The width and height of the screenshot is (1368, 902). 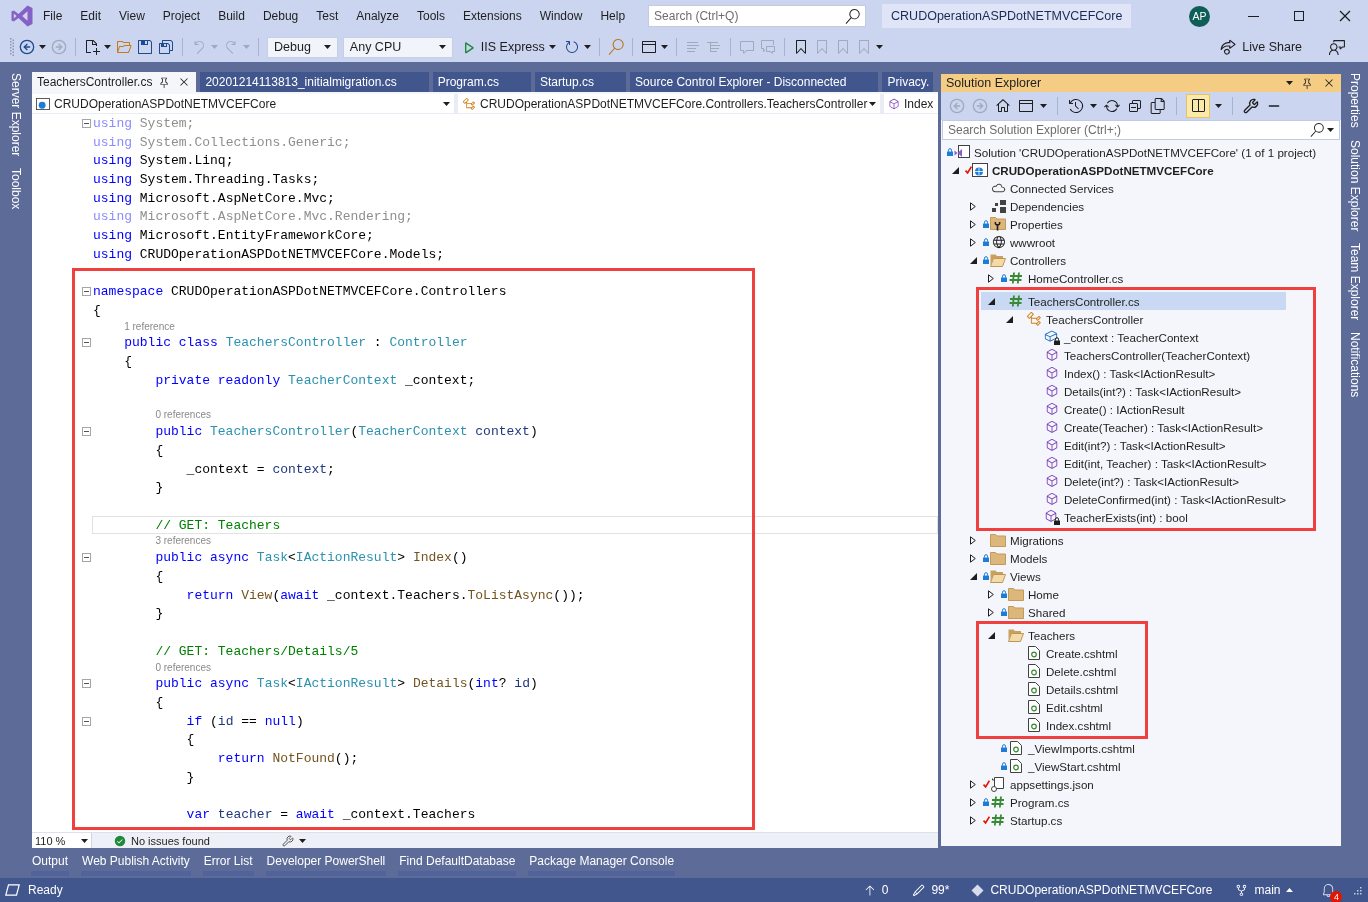 What do you see at coordinates (145, 47) in the screenshot?
I see `save-icon` at bounding box center [145, 47].